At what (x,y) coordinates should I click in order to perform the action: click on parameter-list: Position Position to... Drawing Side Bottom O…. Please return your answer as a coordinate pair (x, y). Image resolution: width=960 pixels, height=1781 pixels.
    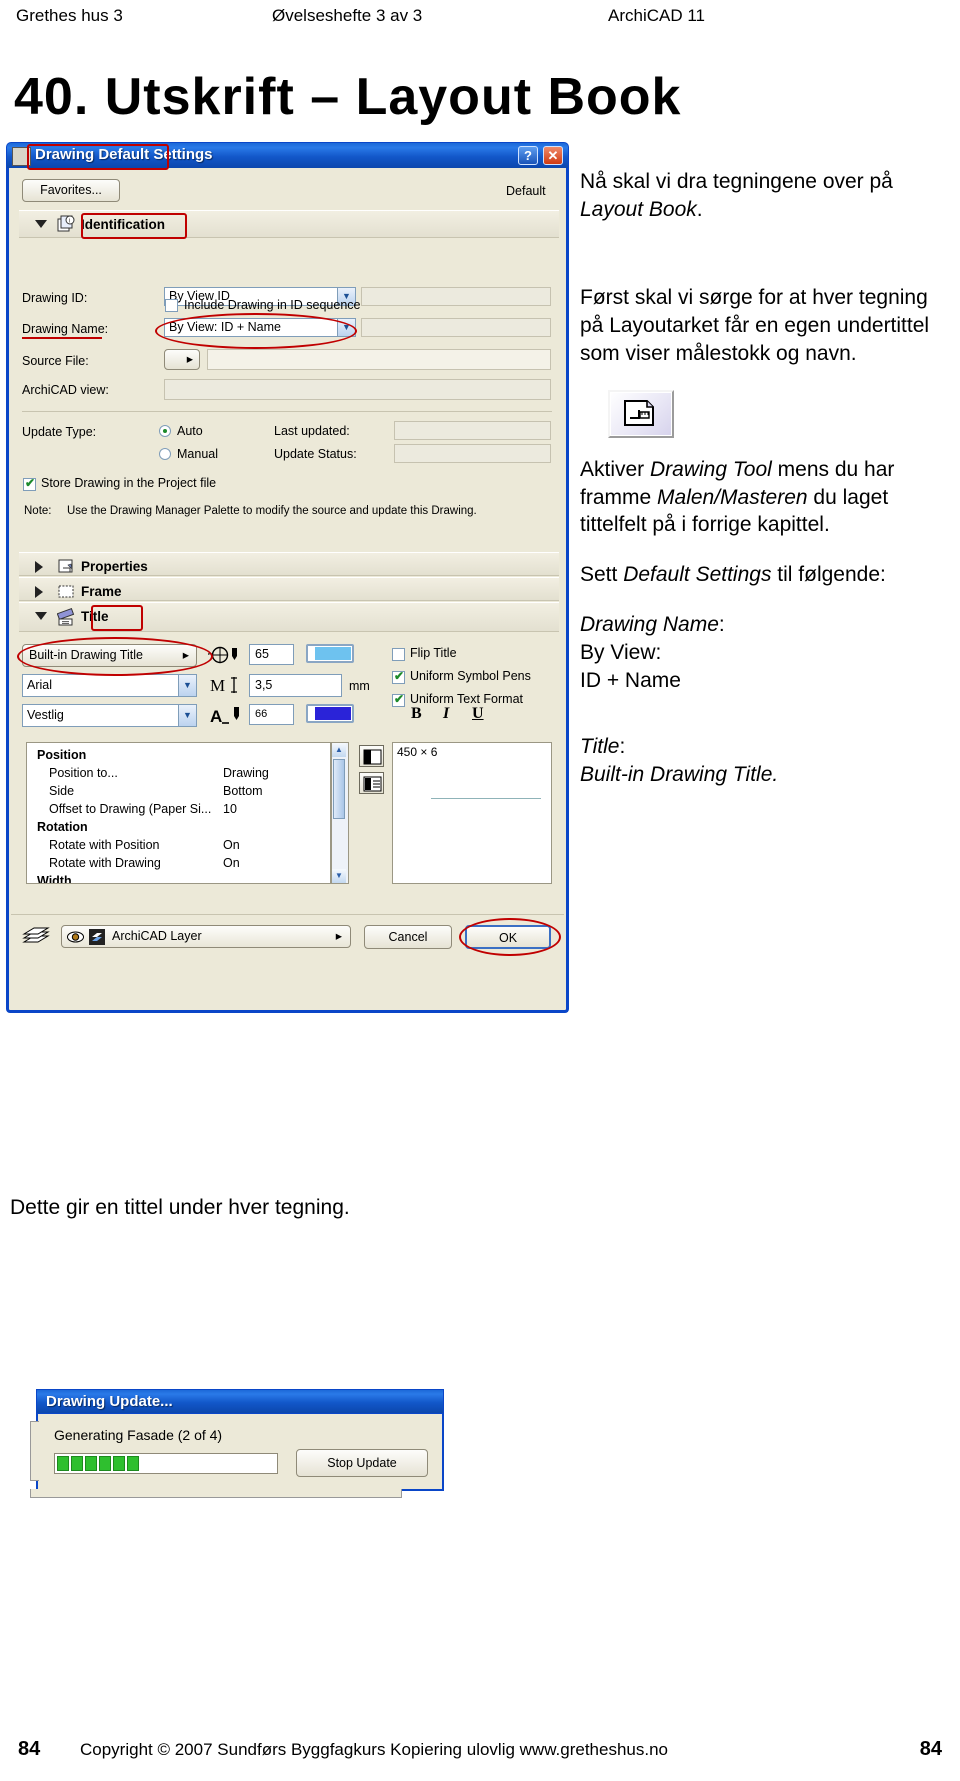
    Looking at the image, I should click on (178, 813).